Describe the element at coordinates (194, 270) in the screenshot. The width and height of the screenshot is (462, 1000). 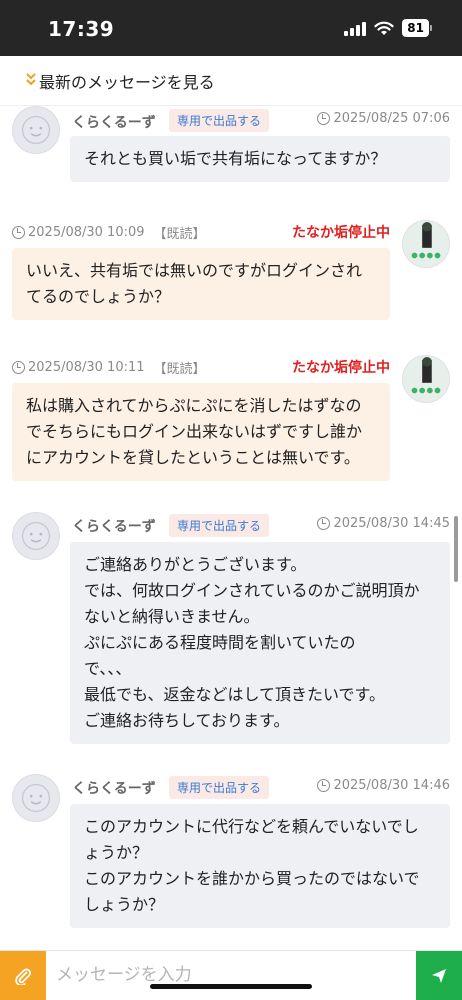
I see `message-line: いいえ、共有垢では無いのですがログインされ` at that location.